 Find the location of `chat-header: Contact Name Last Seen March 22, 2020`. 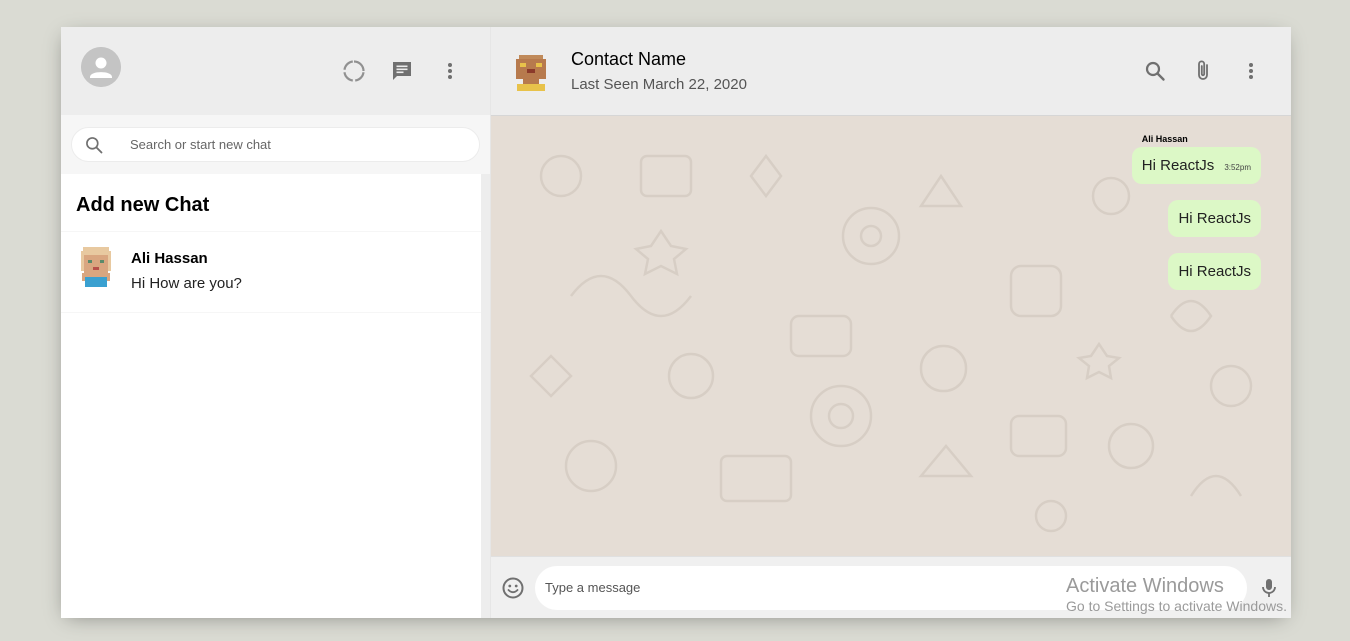

chat-header: Contact Name Last Seen March 22, 2020 is located at coordinates (891, 71).